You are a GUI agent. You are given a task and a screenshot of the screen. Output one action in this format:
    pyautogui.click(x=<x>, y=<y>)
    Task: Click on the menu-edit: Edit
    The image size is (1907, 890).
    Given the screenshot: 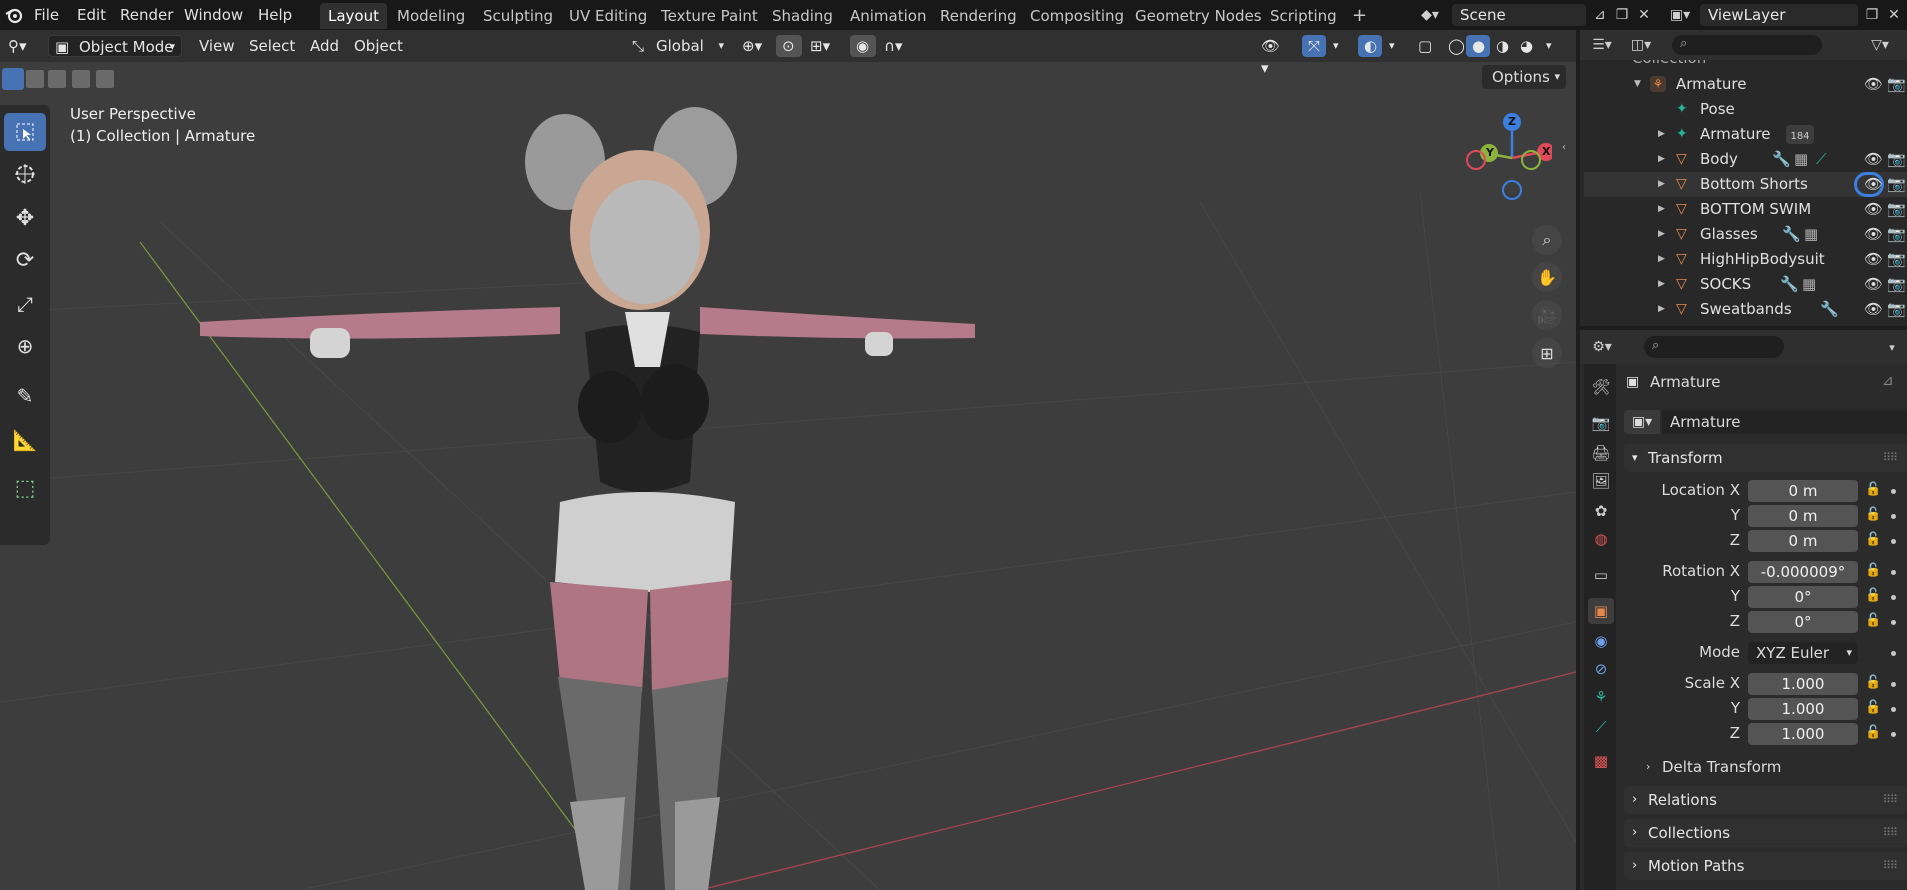 What is the action you would take?
    pyautogui.click(x=91, y=15)
    